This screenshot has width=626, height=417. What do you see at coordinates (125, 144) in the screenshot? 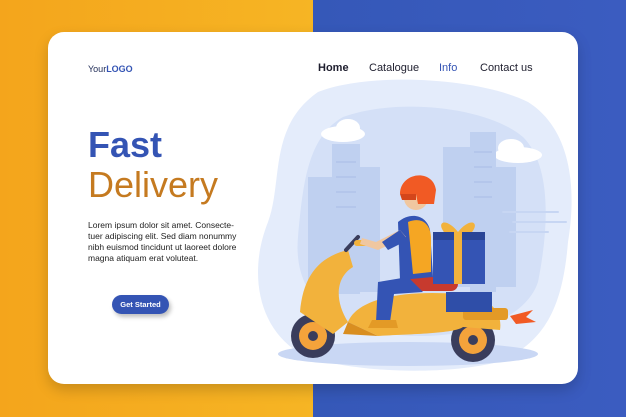
I see `hero-title-line1: Fast` at bounding box center [125, 144].